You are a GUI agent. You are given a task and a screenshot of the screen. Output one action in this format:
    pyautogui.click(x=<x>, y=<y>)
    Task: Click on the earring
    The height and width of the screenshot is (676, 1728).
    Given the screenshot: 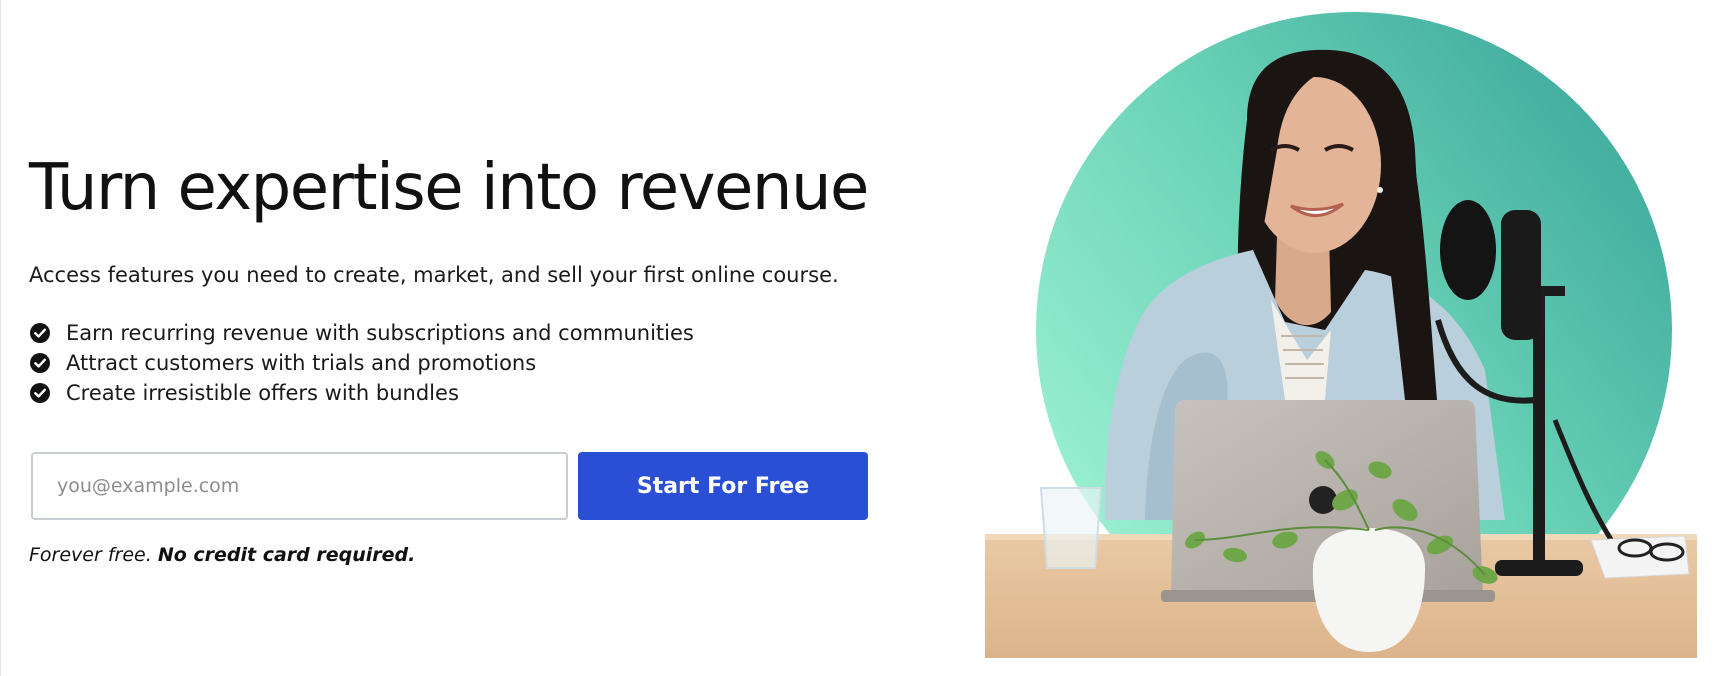 What is the action you would take?
    pyautogui.click(x=1380, y=190)
    